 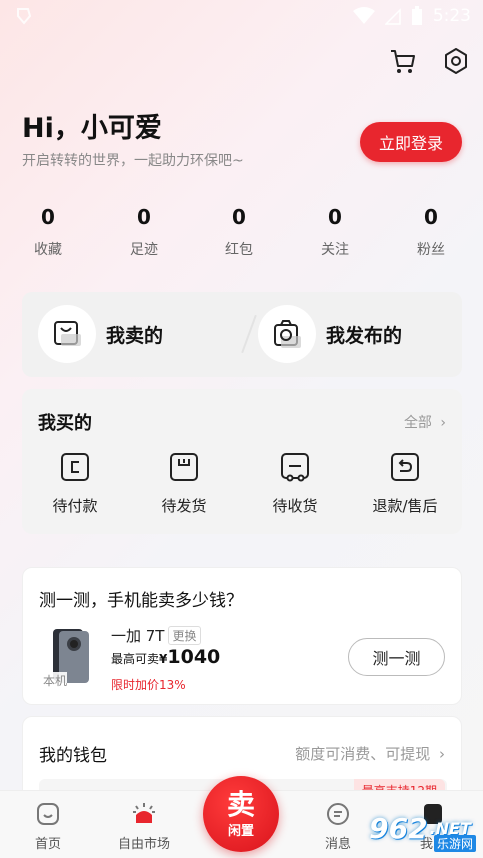 What do you see at coordinates (194, 657) in the screenshot?
I see `price-value: 1040` at bounding box center [194, 657].